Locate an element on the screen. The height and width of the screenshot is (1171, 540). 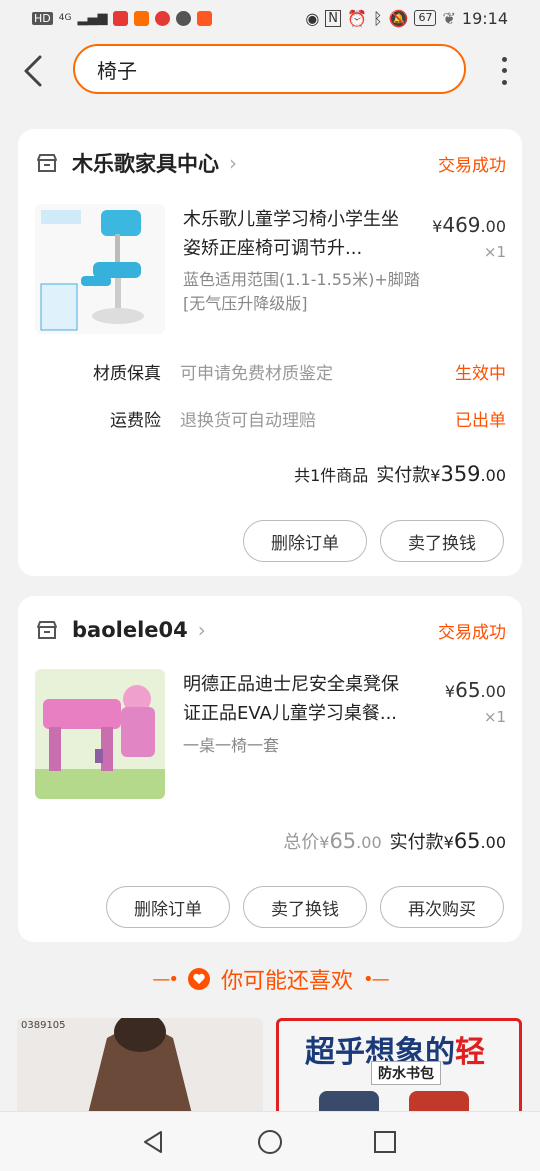
alarm-icon: ⏰ is located at coordinates (357, 18).